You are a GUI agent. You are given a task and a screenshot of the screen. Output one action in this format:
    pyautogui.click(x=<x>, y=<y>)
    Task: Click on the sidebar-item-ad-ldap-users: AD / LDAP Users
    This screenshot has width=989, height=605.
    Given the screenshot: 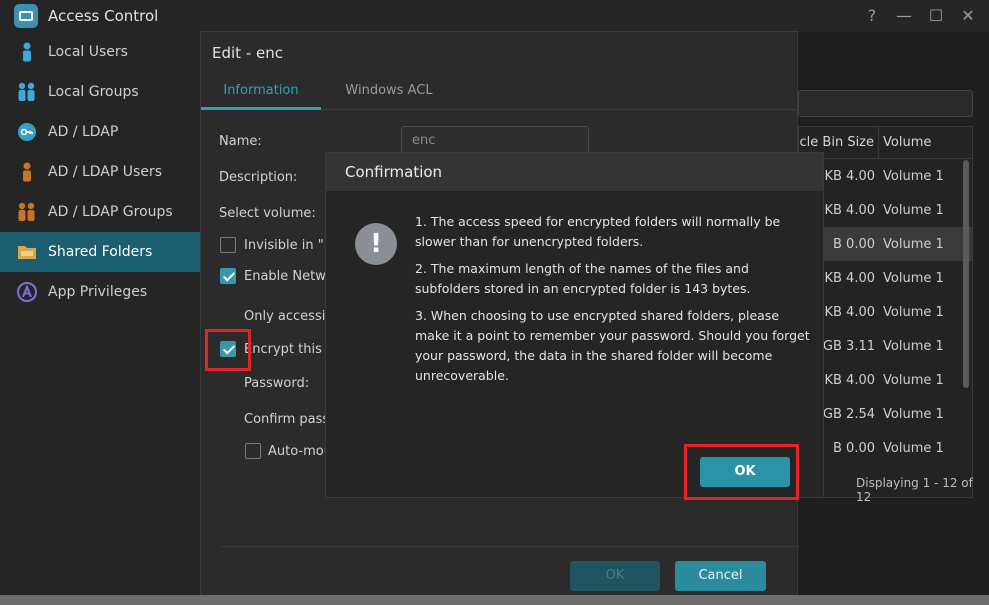 What is the action you would take?
    pyautogui.click(x=100, y=172)
    